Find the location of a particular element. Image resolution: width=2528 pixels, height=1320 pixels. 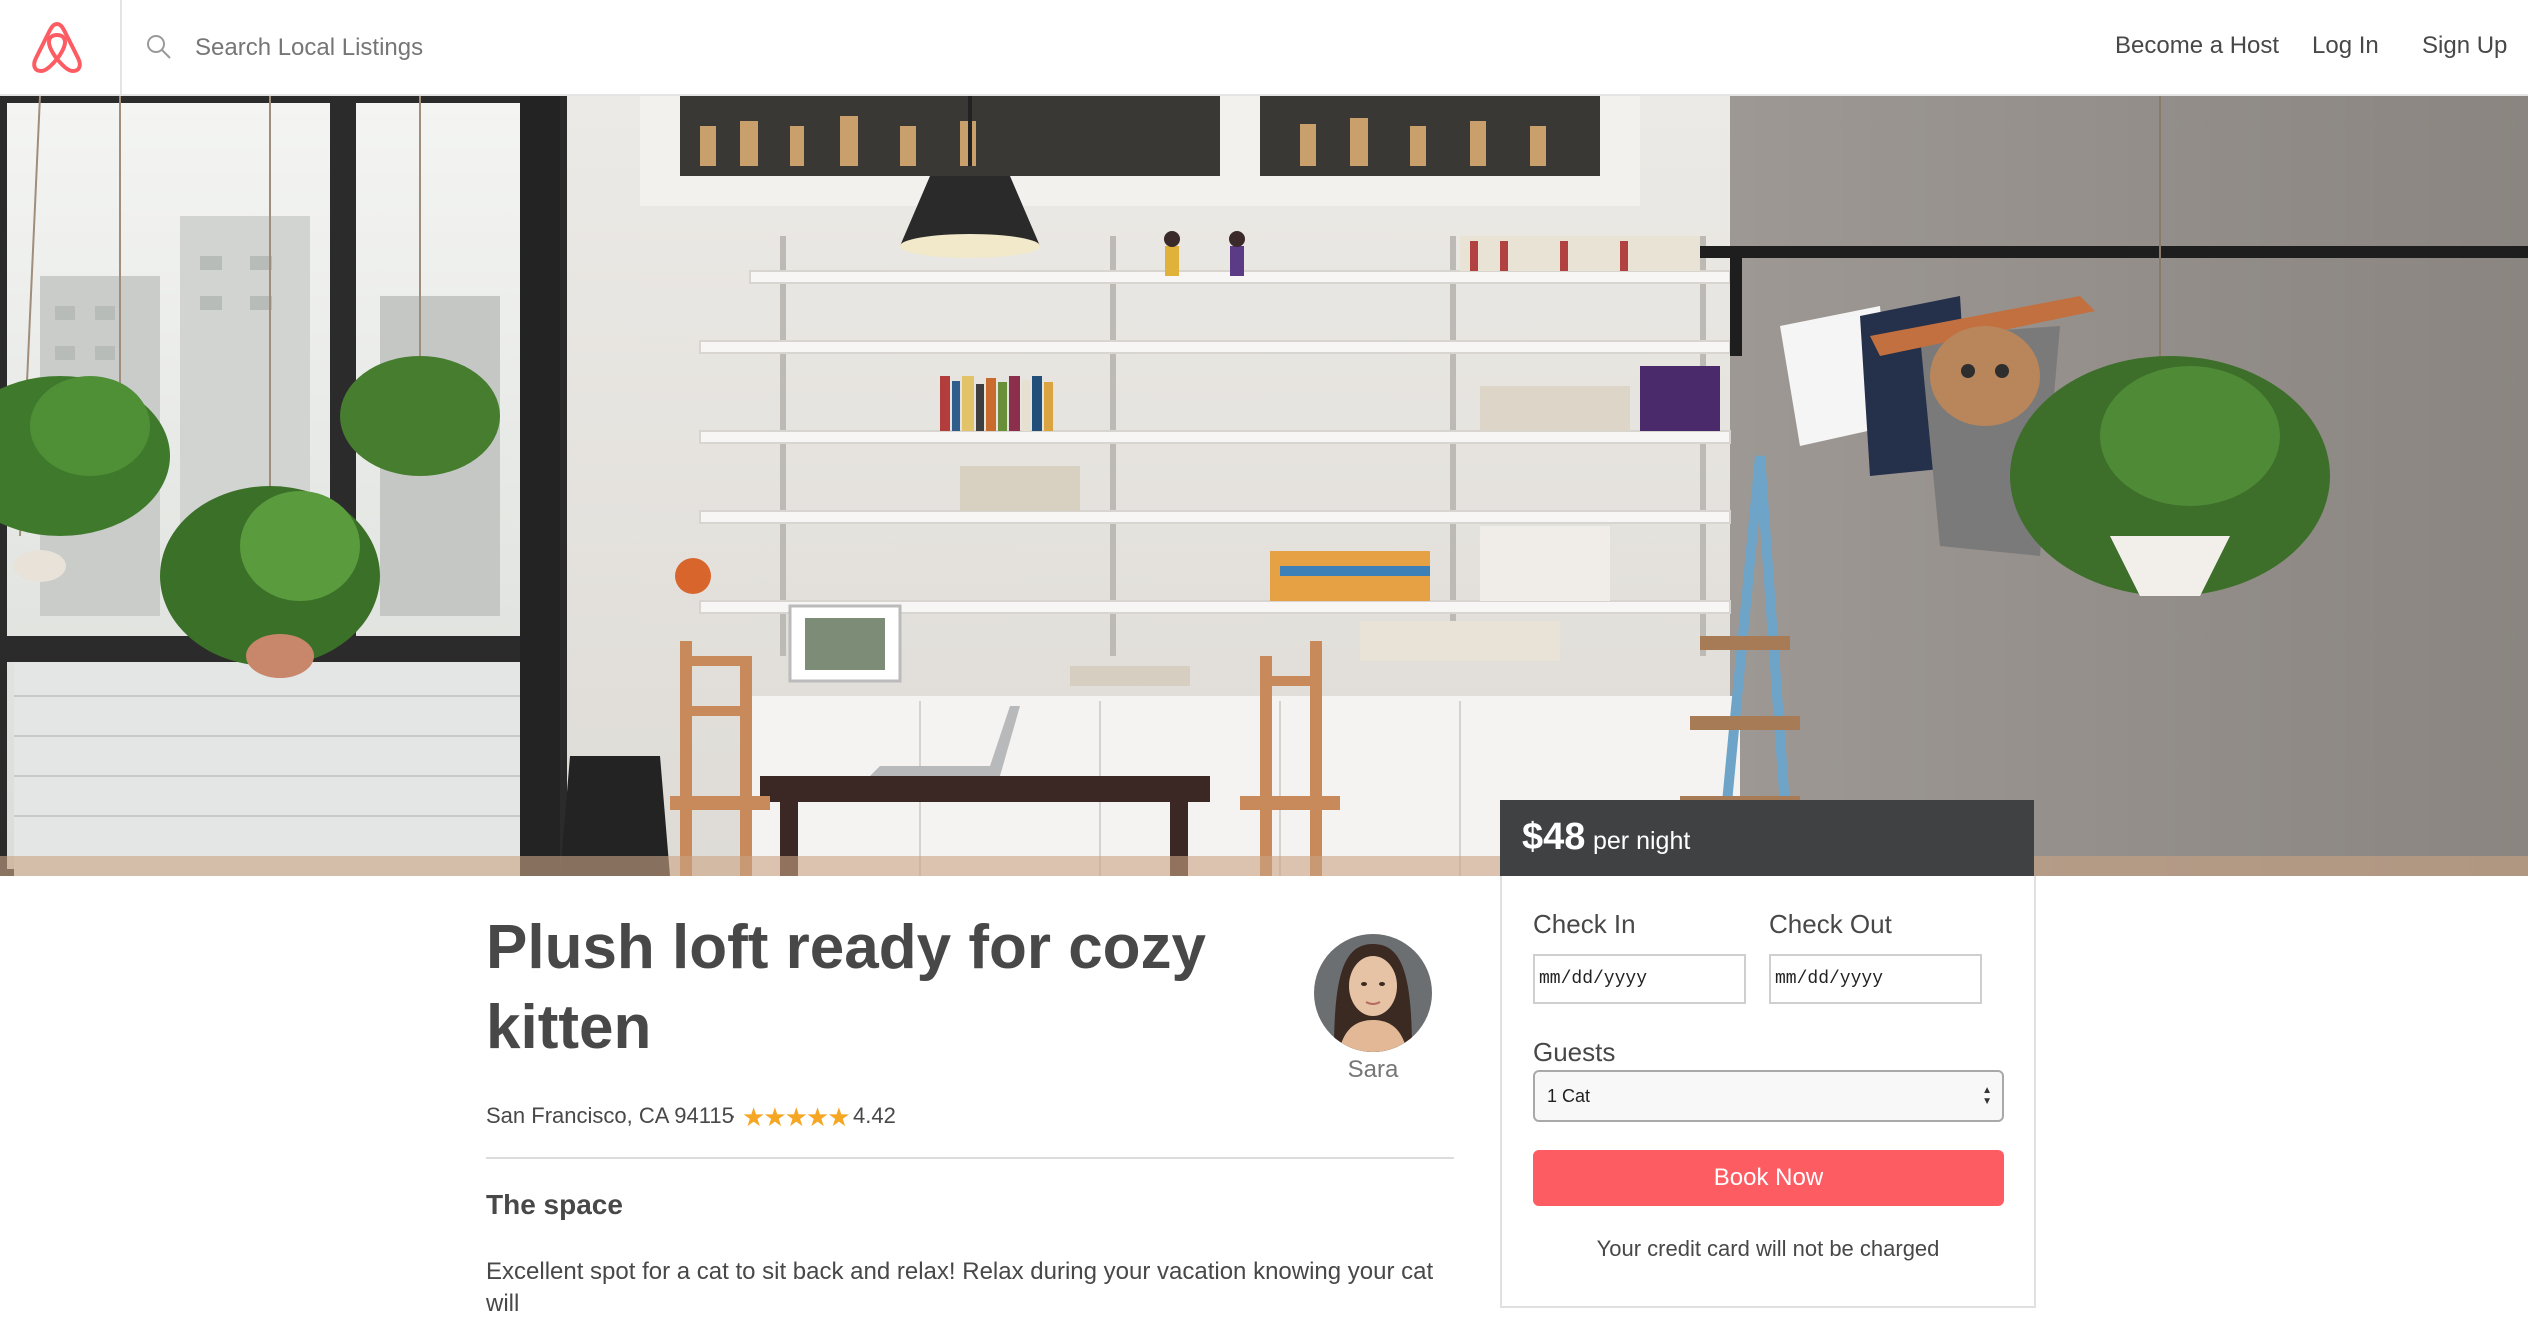

space-heading: The space is located at coordinates (554, 1204).